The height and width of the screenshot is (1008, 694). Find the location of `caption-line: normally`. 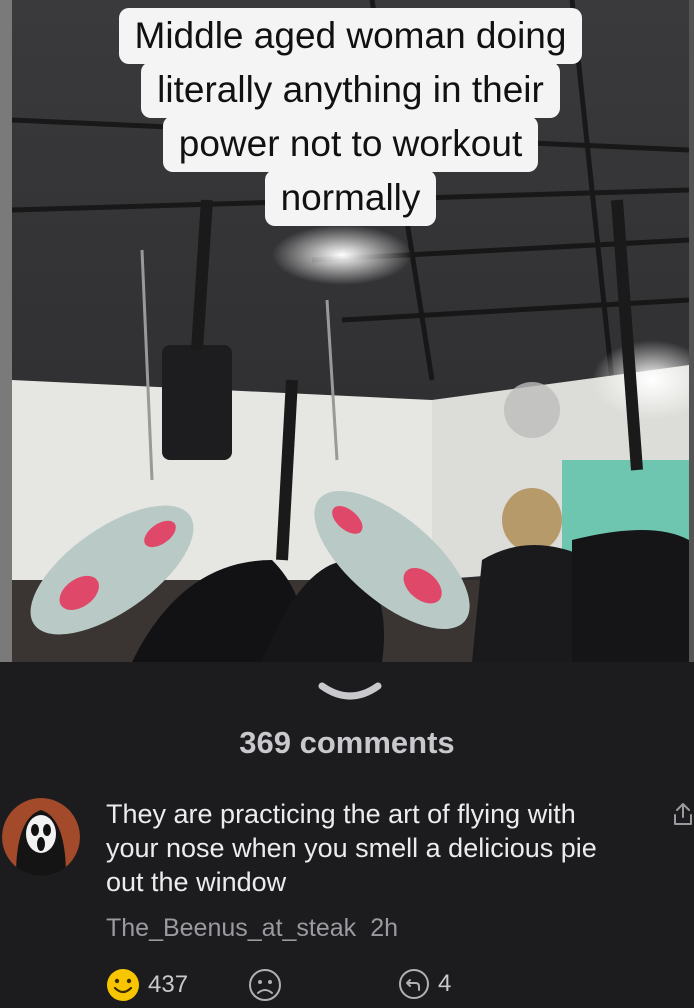

caption-line: normally is located at coordinates (350, 198).